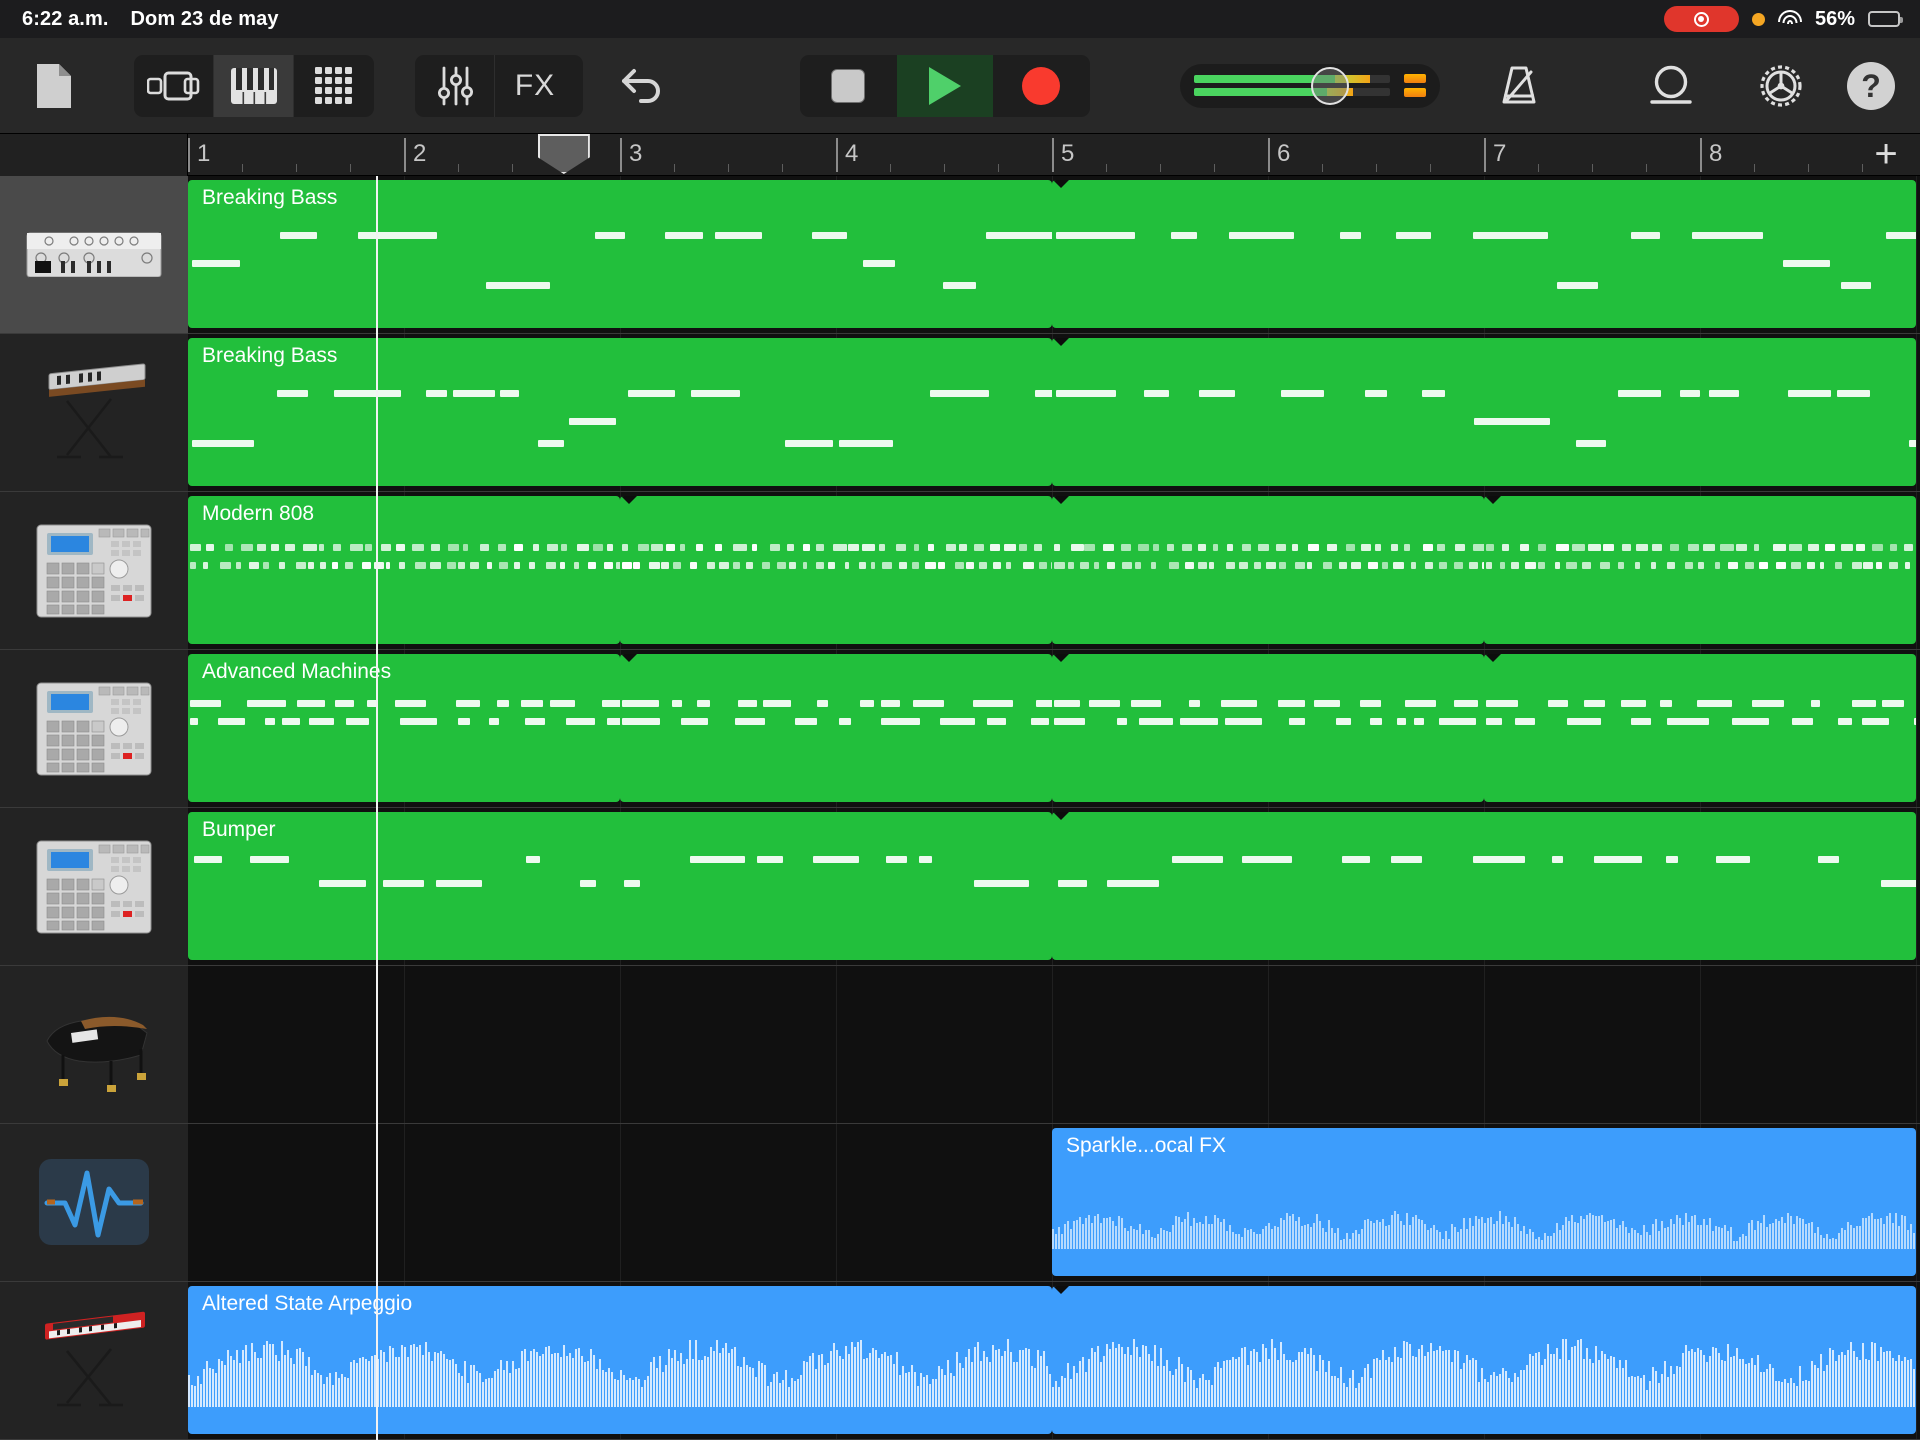 The image size is (1920, 1440). What do you see at coordinates (620, 1360) in the screenshot?
I see `audio-region: Altered State Arpeggio` at bounding box center [620, 1360].